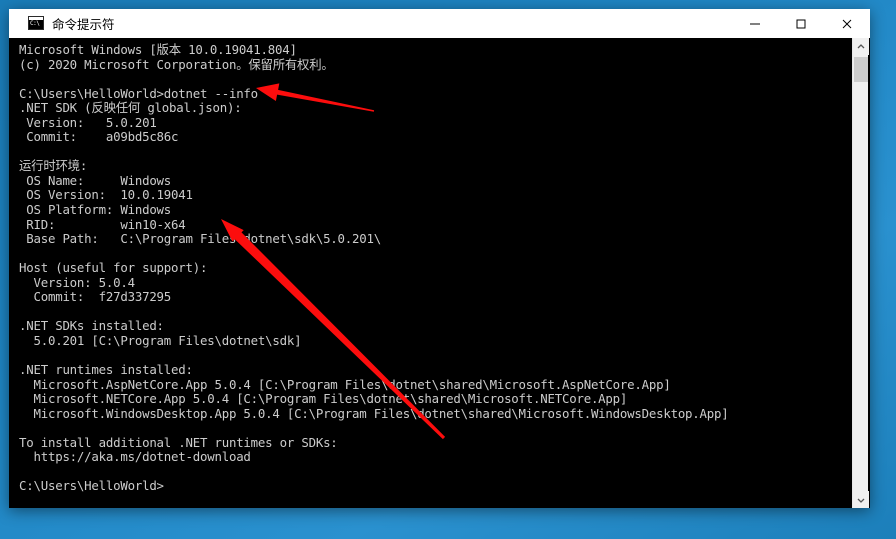 This screenshot has width=896, height=539. Describe the element at coordinates (860, 273) in the screenshot. I see `console-scrollbar` at that location.